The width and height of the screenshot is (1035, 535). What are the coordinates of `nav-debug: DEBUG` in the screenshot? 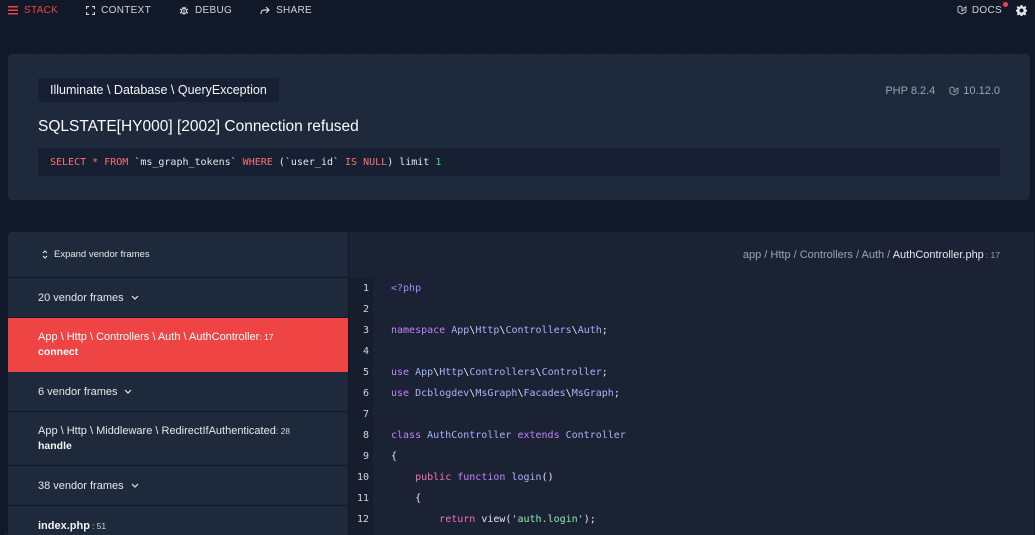 It's located at (205, 10).